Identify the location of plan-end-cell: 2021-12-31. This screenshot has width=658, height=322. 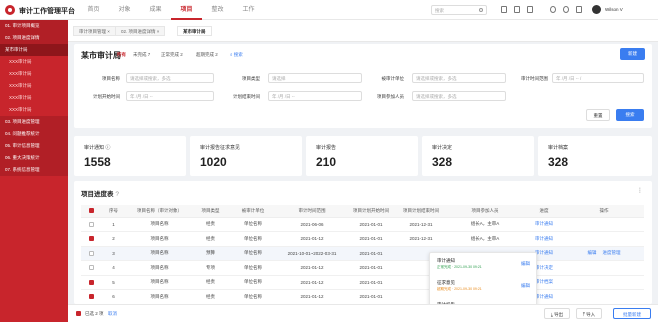
(421, 224).